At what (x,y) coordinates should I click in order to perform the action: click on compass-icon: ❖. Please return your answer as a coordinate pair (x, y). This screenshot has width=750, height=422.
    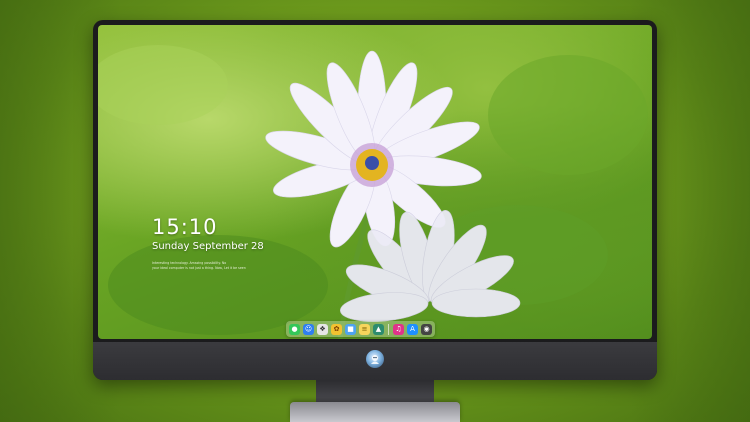
    Looking at the image, I should click on (322, 329).